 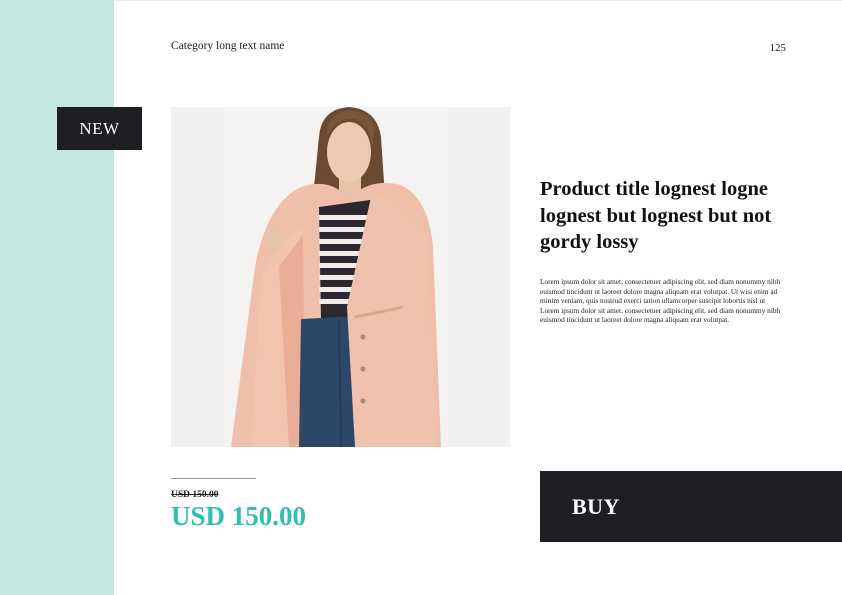 What do you see at coordinates (213, 478) in the screenshot?
I see `price-divider` at bounding box center [213, 478].